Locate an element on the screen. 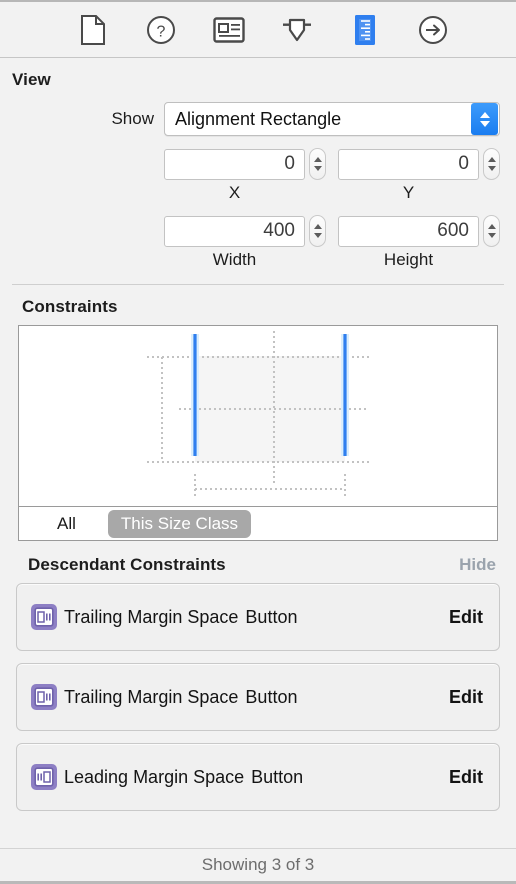  slider-shield-glyph is located at coordinates (297, 29).